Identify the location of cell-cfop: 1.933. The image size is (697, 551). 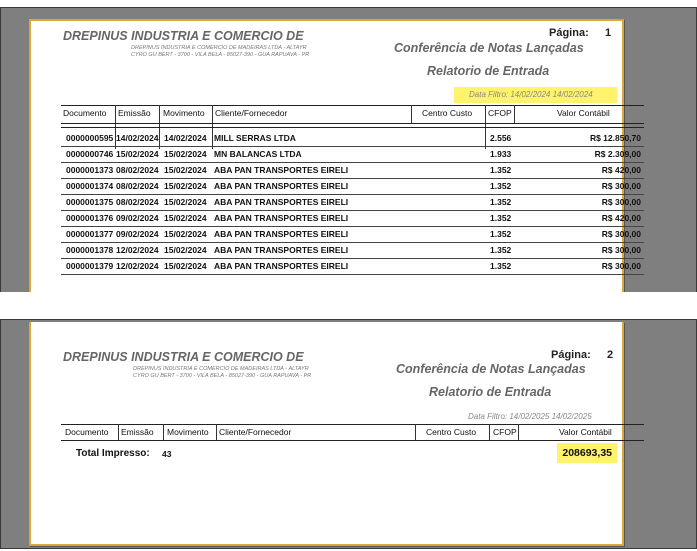
(501, 154).